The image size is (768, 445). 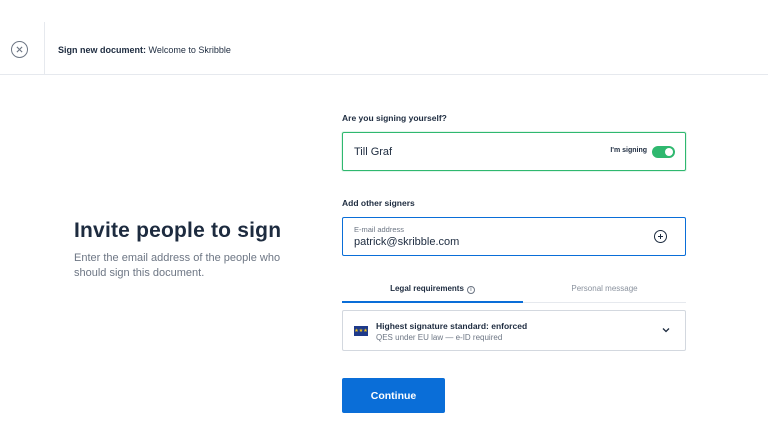 What do you see at coordinates (514, 151) in the screenshot?
I see `self-signer-field: Till Graf I'm signing` at bounding box center [514, 151].